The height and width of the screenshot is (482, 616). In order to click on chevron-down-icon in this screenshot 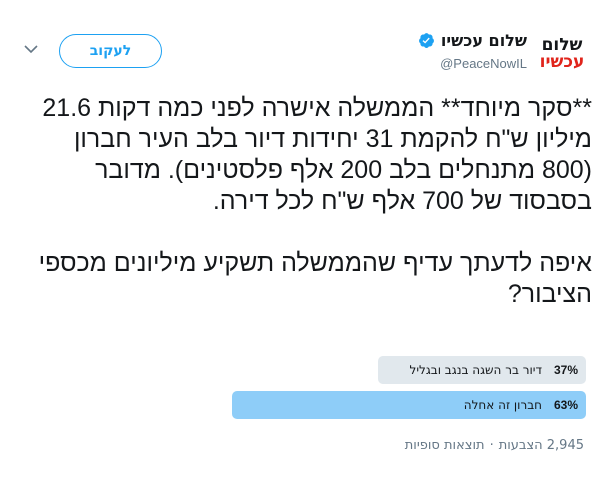, I will do `click(31, 49)`.